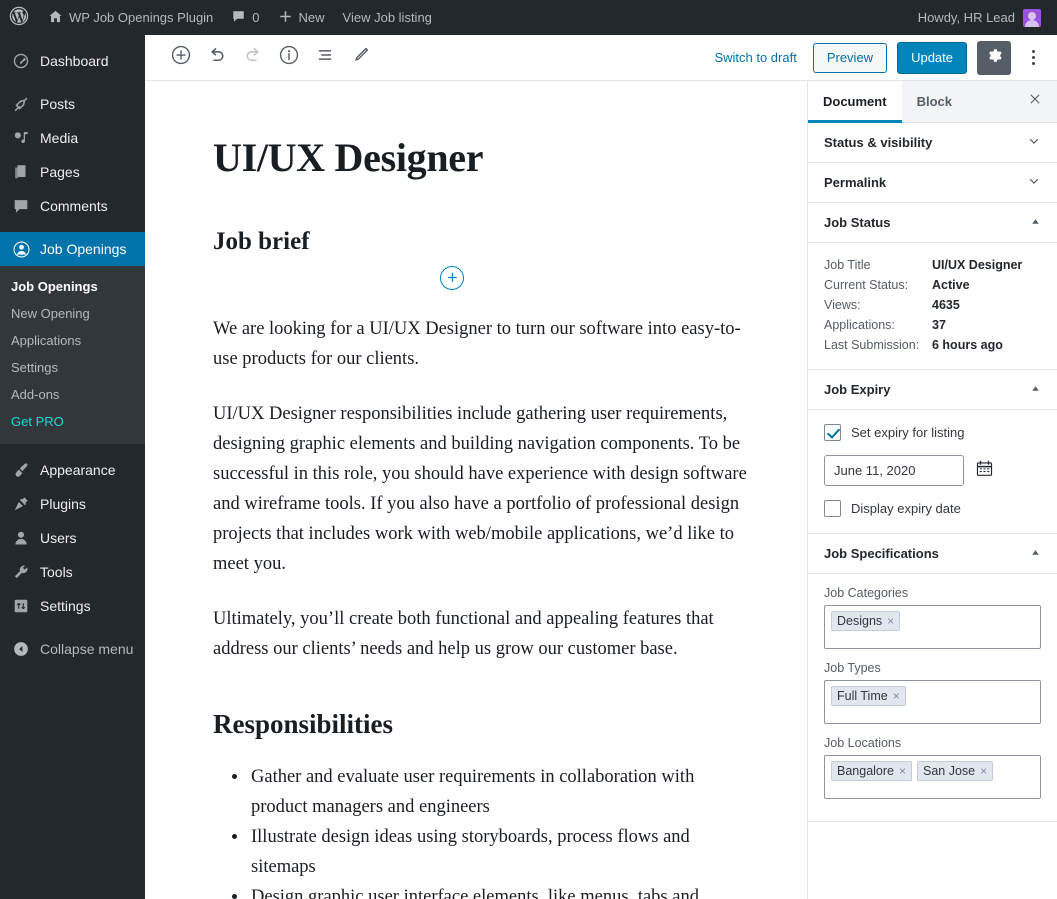  What do you see at coordinates (986, 345) in the screenshot?
I see `last-submission-link: 6 hours ago` at bounding box center [986, 345].